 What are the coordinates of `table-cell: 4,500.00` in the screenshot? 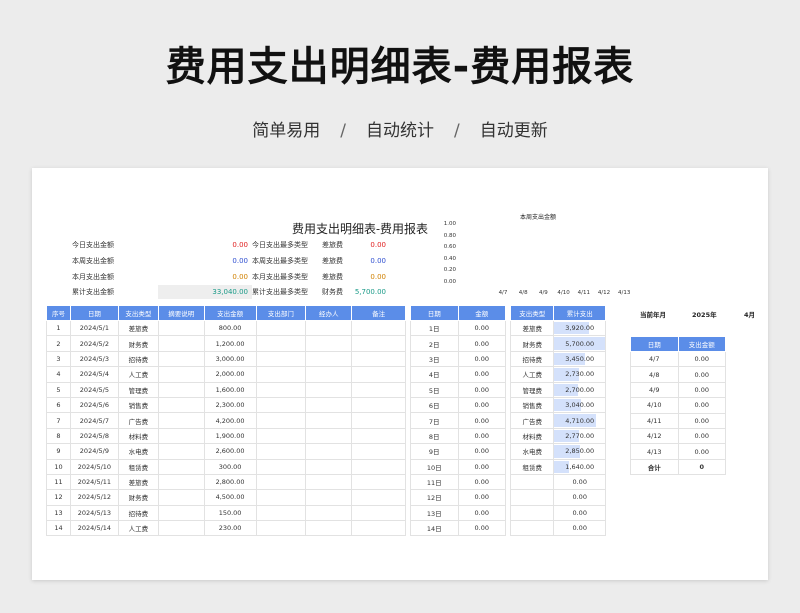 It's located at (230, 497).